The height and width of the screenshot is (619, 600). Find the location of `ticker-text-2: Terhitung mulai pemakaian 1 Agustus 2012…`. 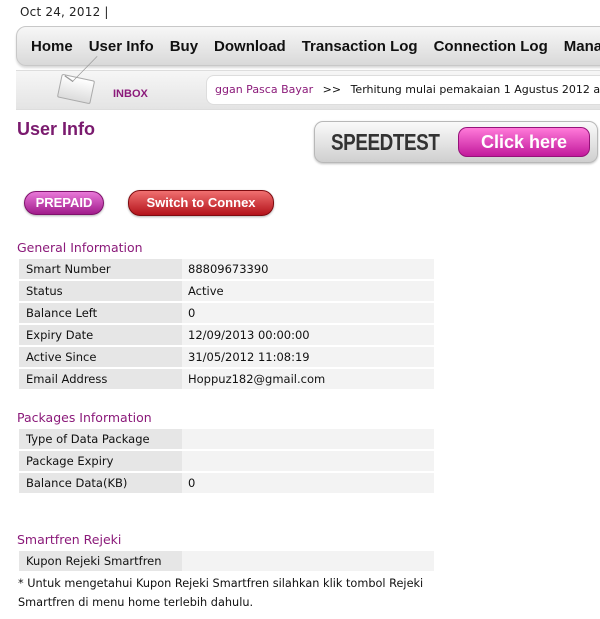

ticker-text-2: Terhitung mulai pemakaian 1 Agustus 2012… is located at coordinates (475, 89).